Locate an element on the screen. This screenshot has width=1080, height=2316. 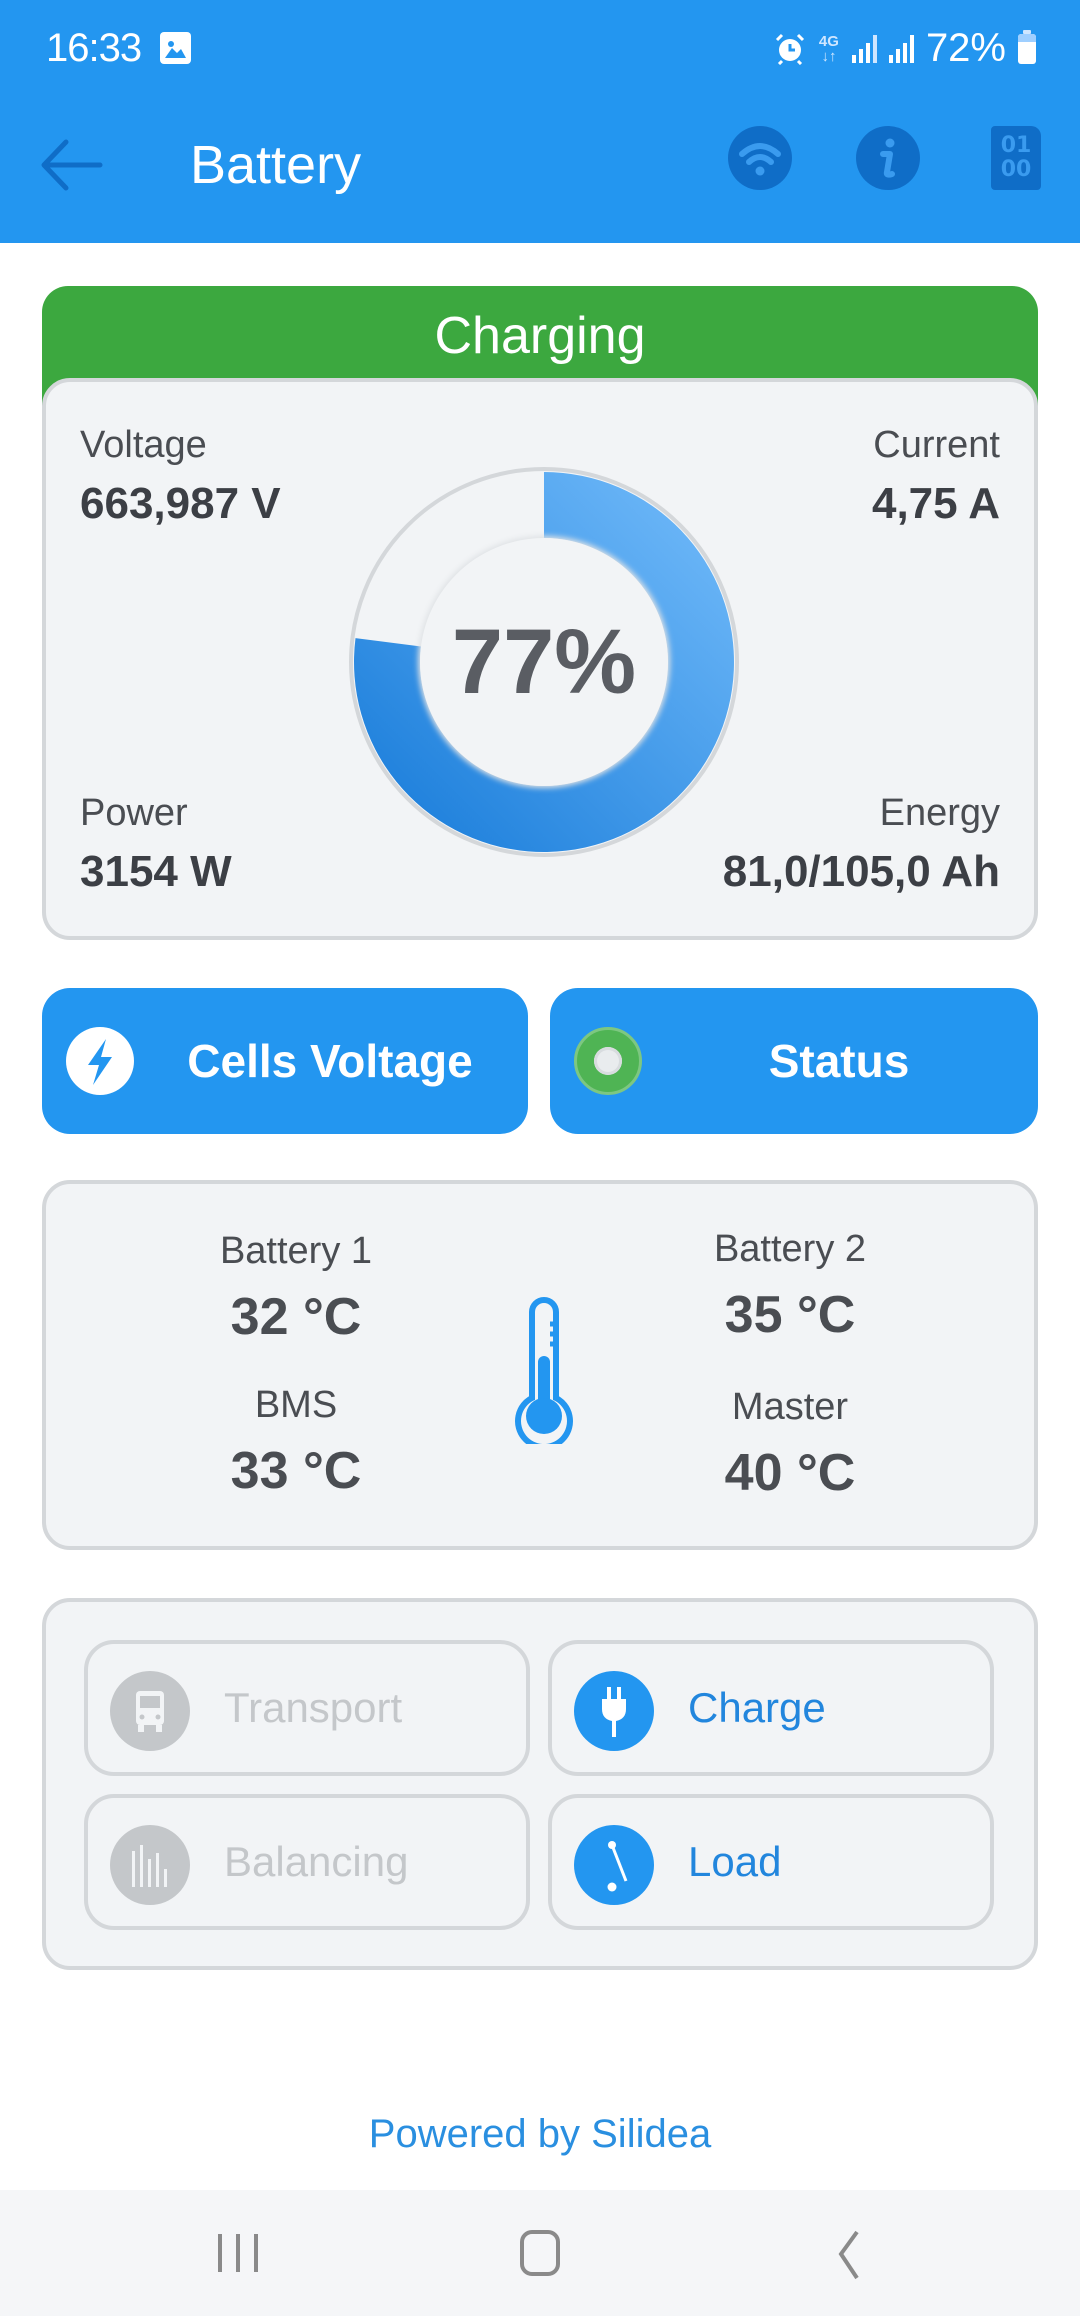
cells-voltage-button: Cells Voltage is located at coordinates (285, 1061).